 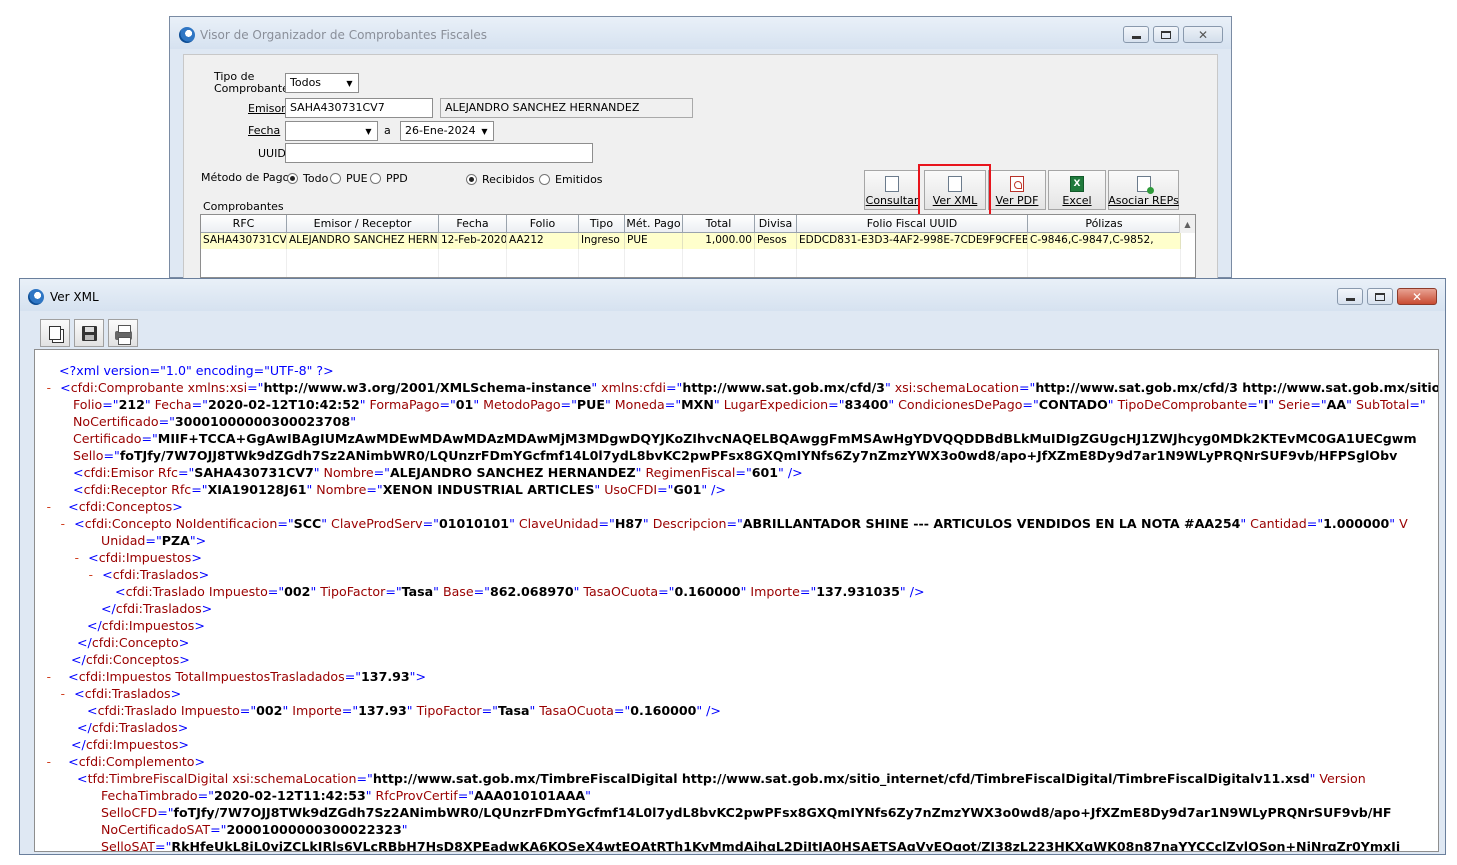 I want to click on col-polizas: Pólizas, so click(x=1104, y=223).